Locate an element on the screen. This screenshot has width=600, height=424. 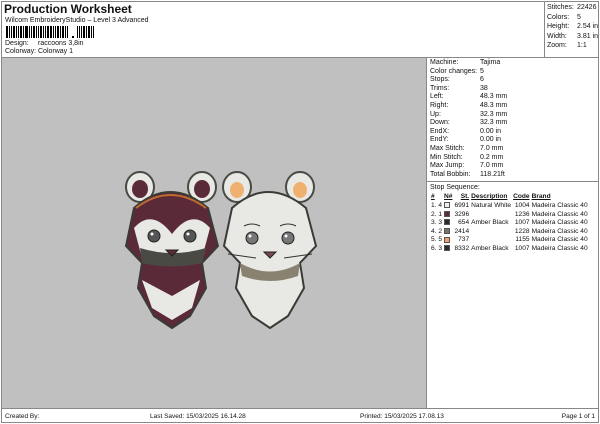
last-saved: Last Saved: 15/03/2025 16.14.28 is located at coordinates (198, 416).